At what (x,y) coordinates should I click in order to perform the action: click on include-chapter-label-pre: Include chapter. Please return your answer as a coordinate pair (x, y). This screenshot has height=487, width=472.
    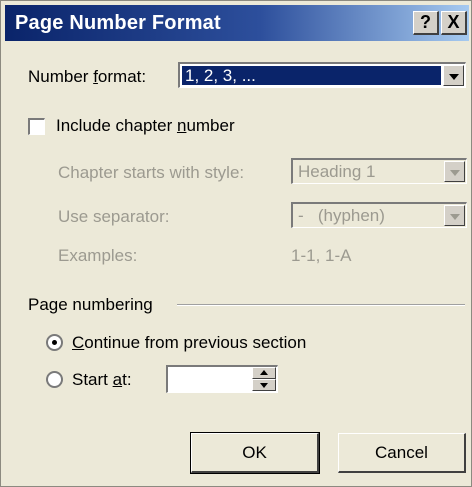
    Looking at the image, I should click on (116, 125).